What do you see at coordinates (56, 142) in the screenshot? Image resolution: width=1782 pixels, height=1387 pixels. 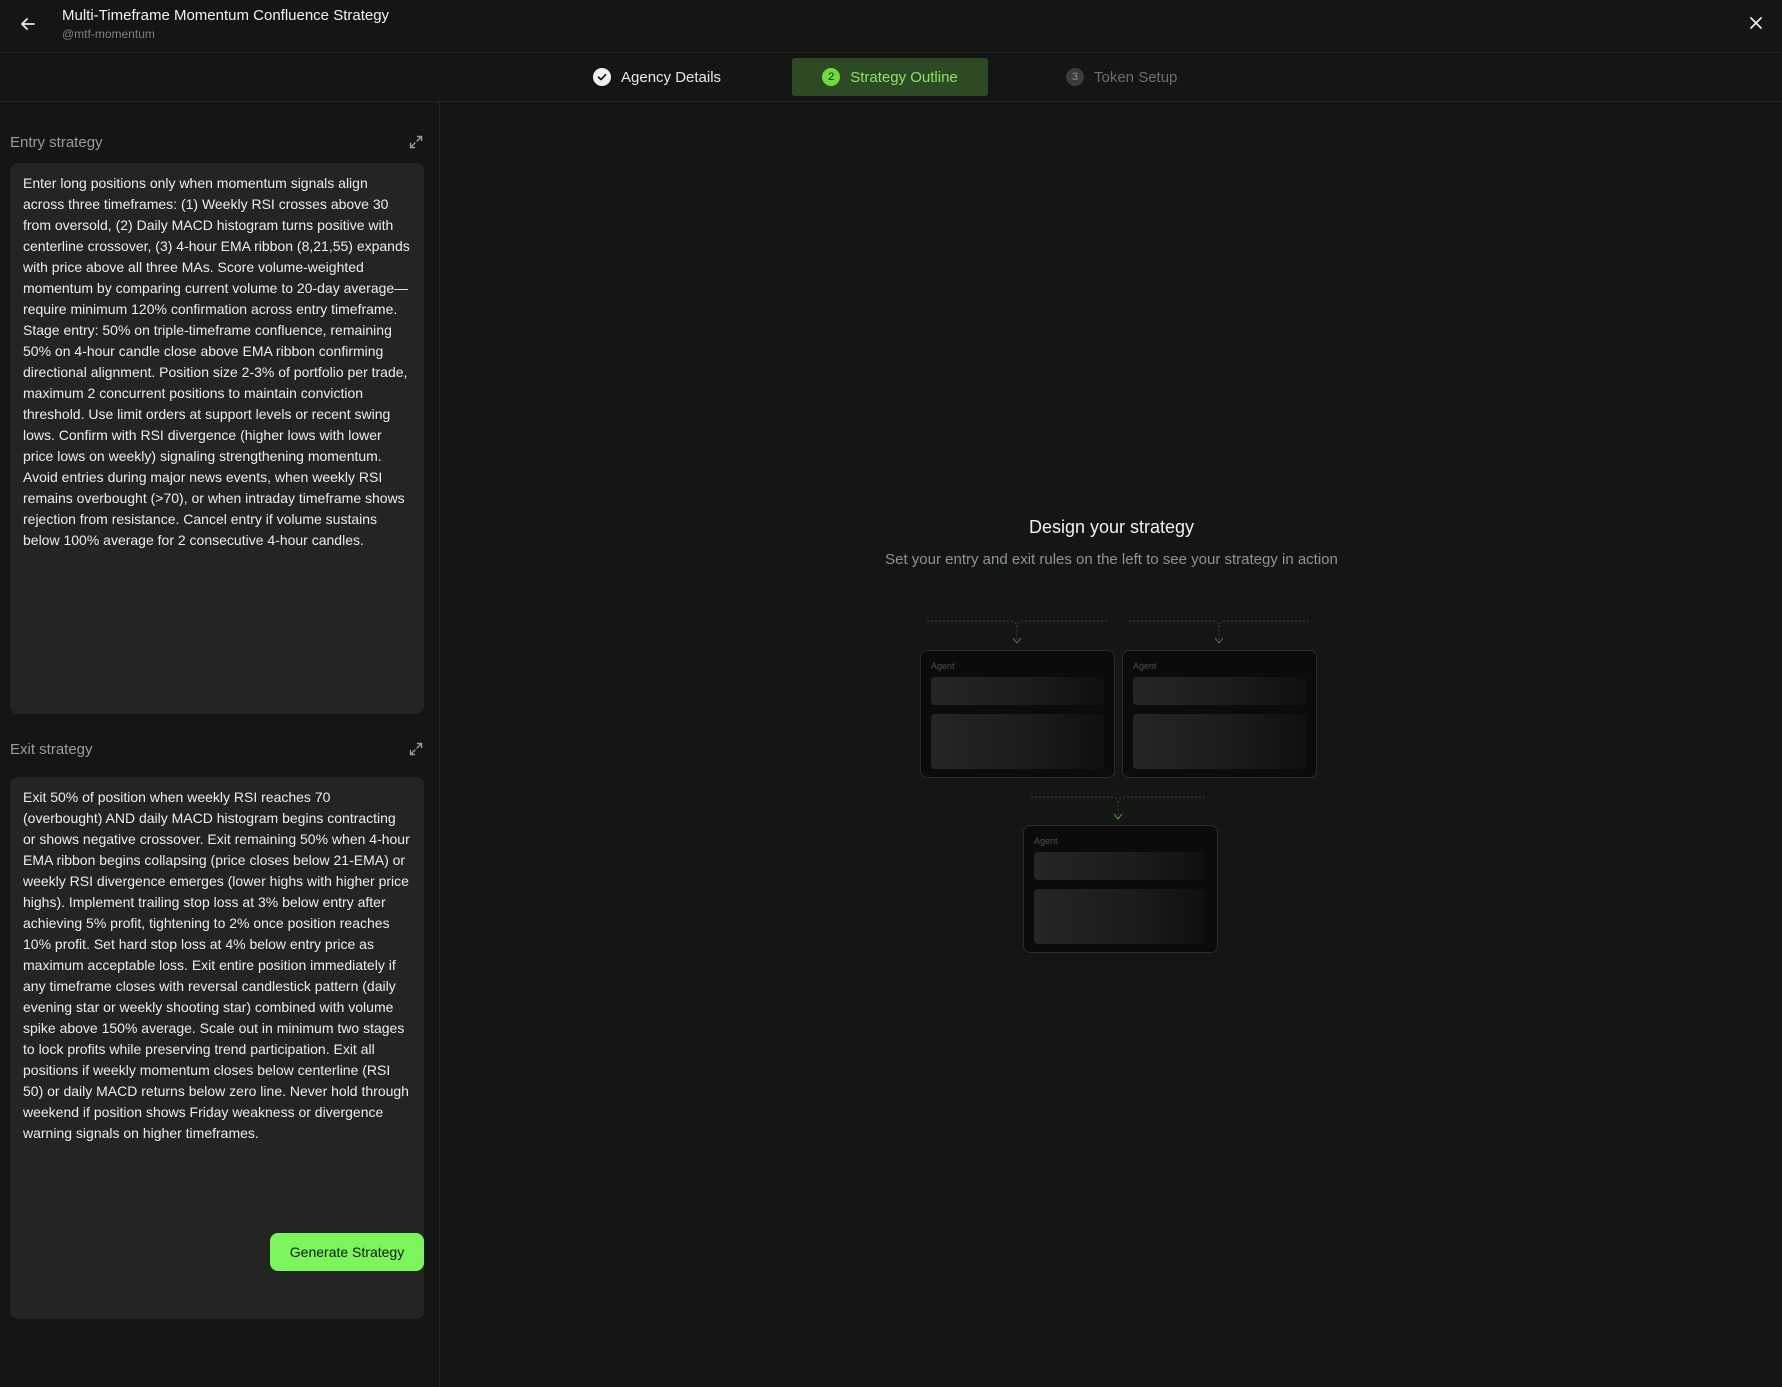 I see `entry-strategy-label: Entry strategy` at bounding box center [56, 142].